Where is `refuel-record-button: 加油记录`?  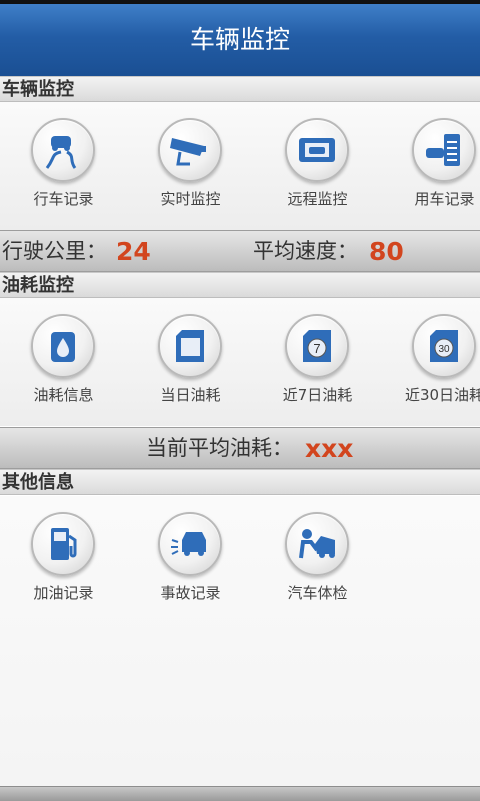
refuel-record-button: 加油记录 is located at coordinates (63, 560).